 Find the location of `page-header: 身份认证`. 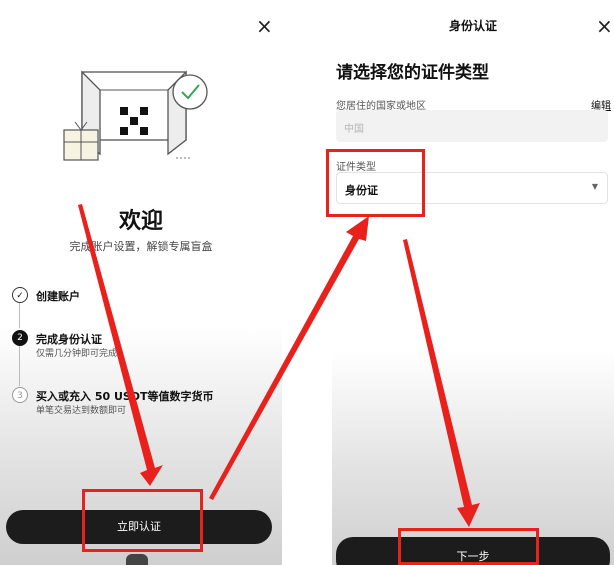

page-header: 身份认证 is located at coordinates (472, 26).